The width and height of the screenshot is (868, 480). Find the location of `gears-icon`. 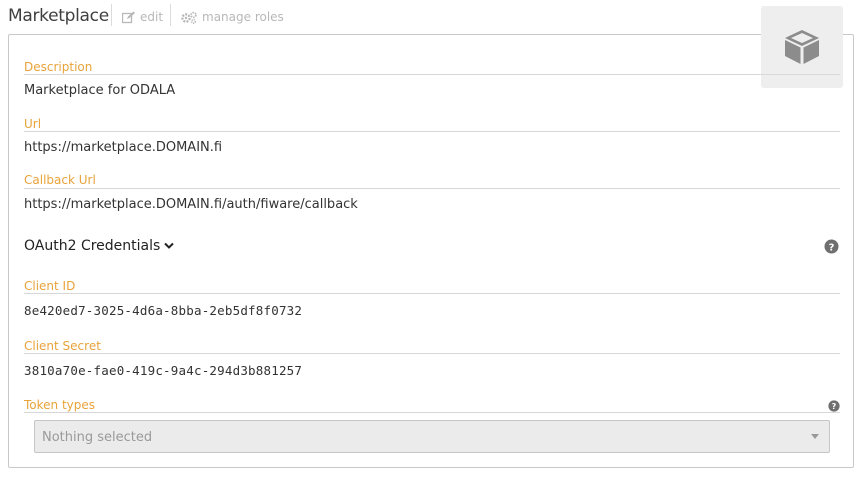

gears-icon is located at coordinates (189, 17).